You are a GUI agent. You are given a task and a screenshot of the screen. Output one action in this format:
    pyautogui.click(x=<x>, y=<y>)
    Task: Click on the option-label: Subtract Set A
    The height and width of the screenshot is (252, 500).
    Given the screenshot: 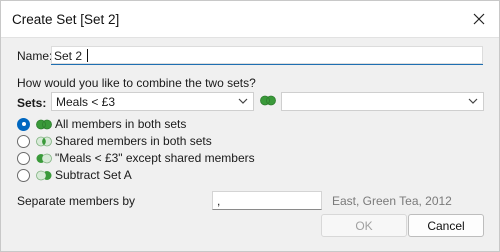 What is the action you would take?
    pyautogui.click(x=93, y=175)
    